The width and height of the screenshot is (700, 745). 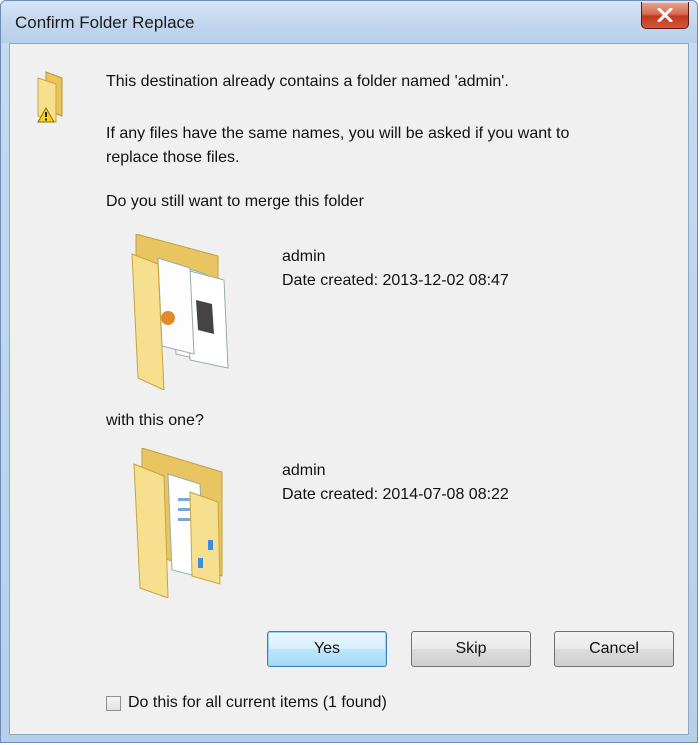 I want to click on dest-folder-name: admin, so click(x=304, y=470).